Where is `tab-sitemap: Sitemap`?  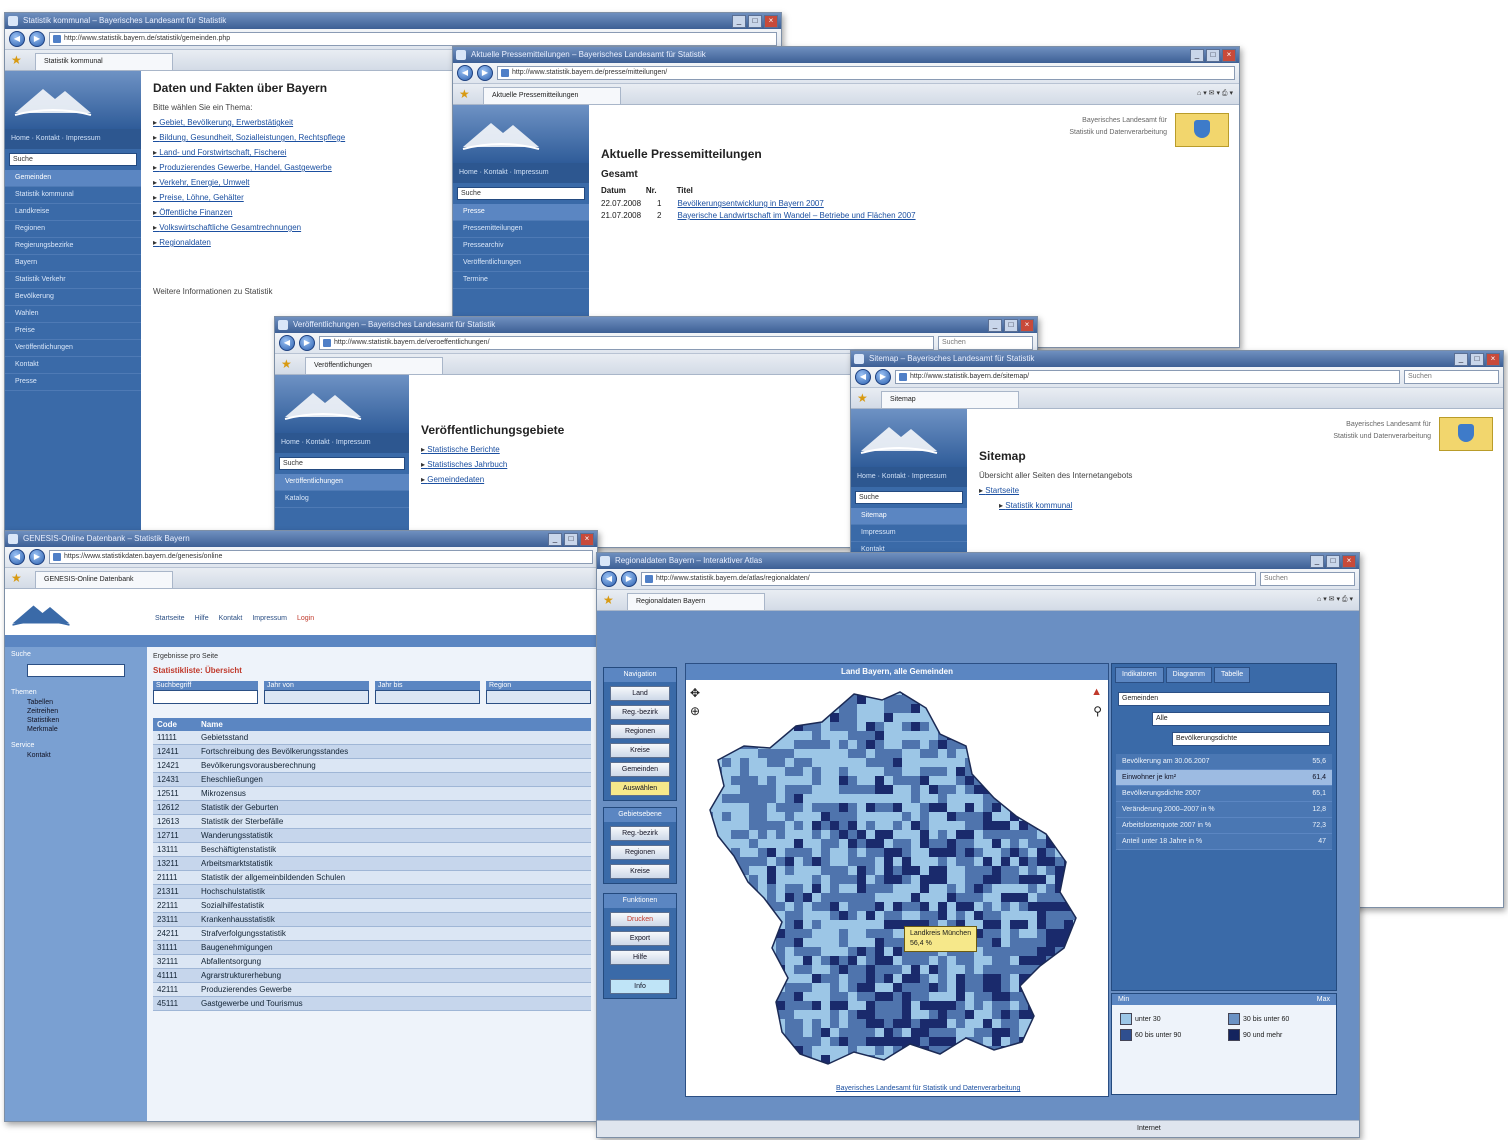
tab-sitemap: Sitemap is located at coordinates (950, 399).